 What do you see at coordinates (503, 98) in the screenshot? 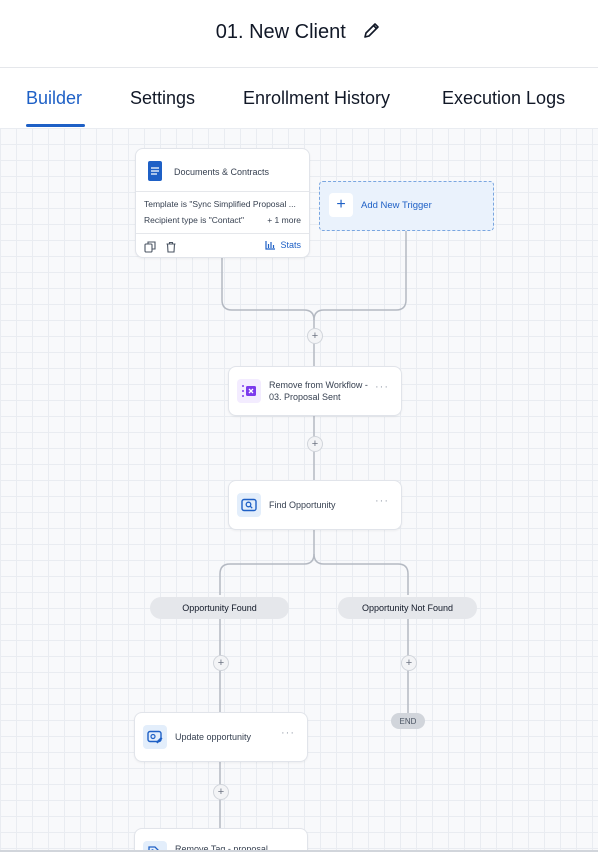
I see `tab-execution-logs: Execution Logs` at bounding box center [503, 98].